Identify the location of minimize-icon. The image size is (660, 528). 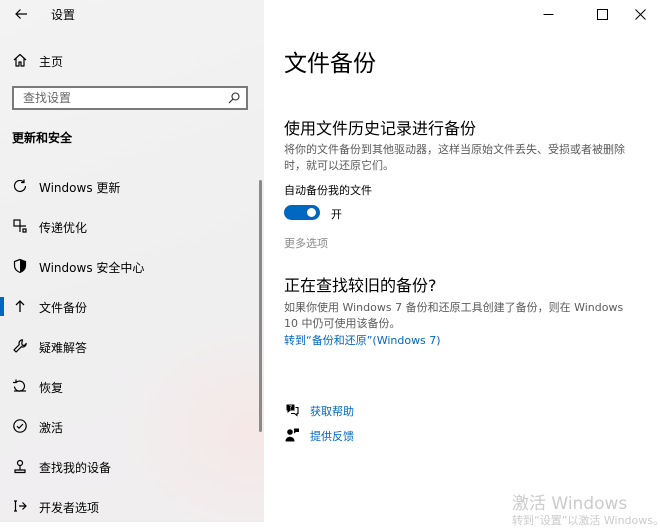
(548, 14).